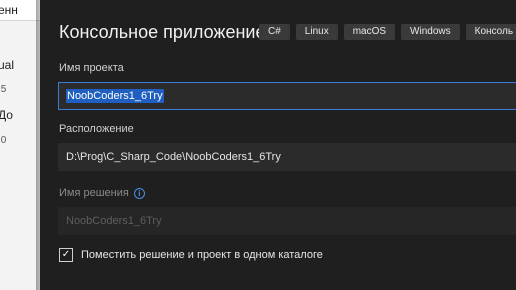 The width and height of the screenshot is (516, 290). What do you see at coordinates (287, 221) in the screenshot?
I see `solution-name-input: NoobCoders1_6Try` at bounding box center [287, 221].